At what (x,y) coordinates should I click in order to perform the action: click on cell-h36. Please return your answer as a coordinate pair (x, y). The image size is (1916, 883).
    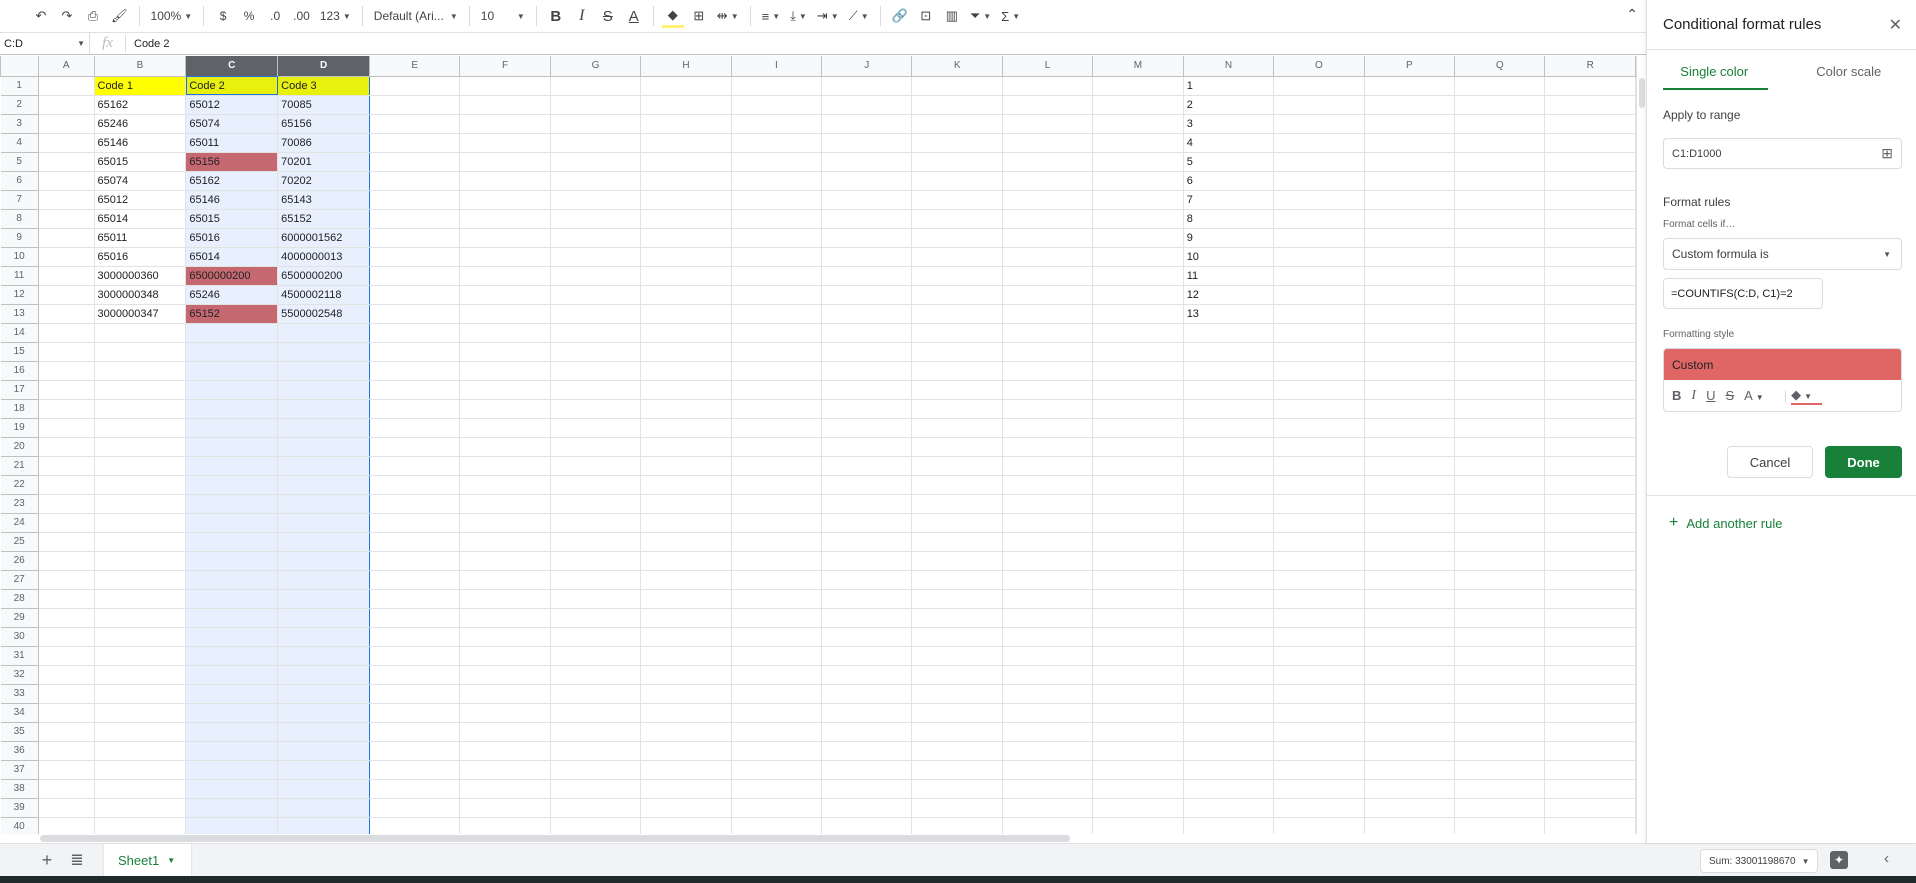
    Looking at the image, I should click on (686, 750).